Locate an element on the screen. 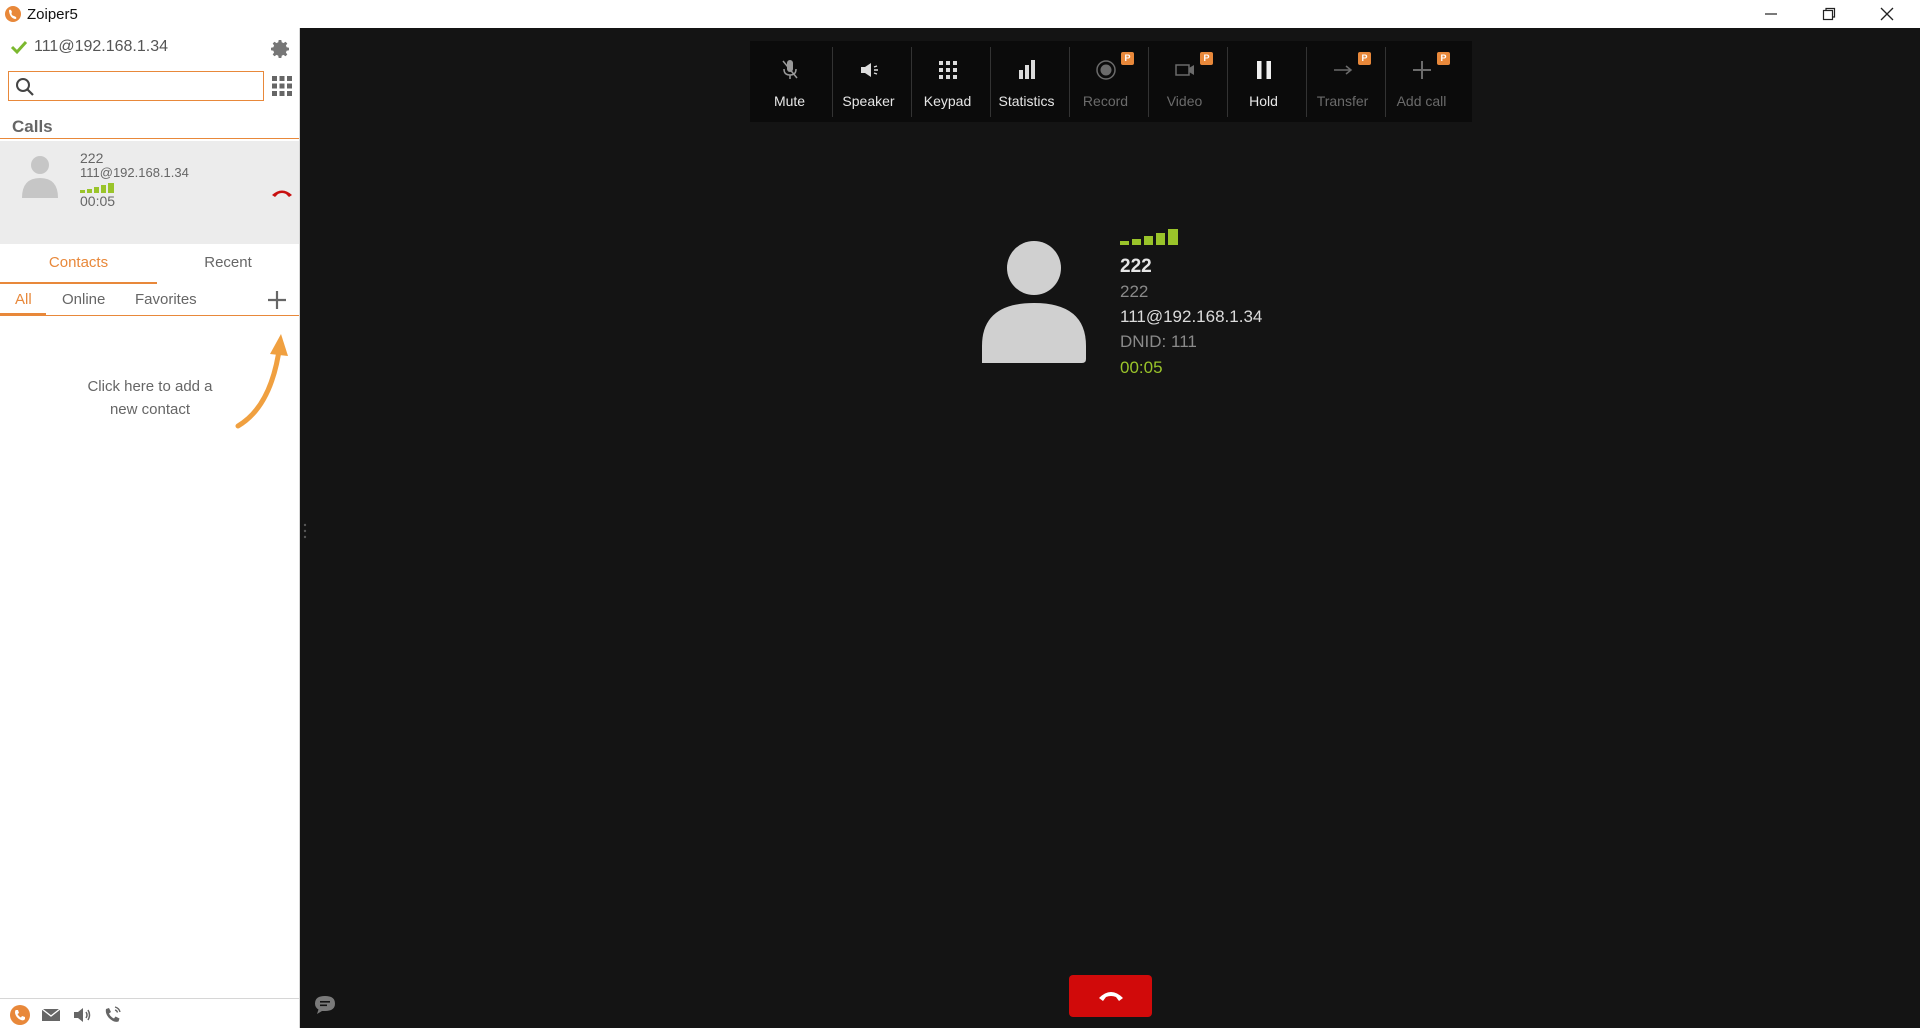 The image size is (1920, 1028). microphone-off-icon is located at coordinates (790, 69).